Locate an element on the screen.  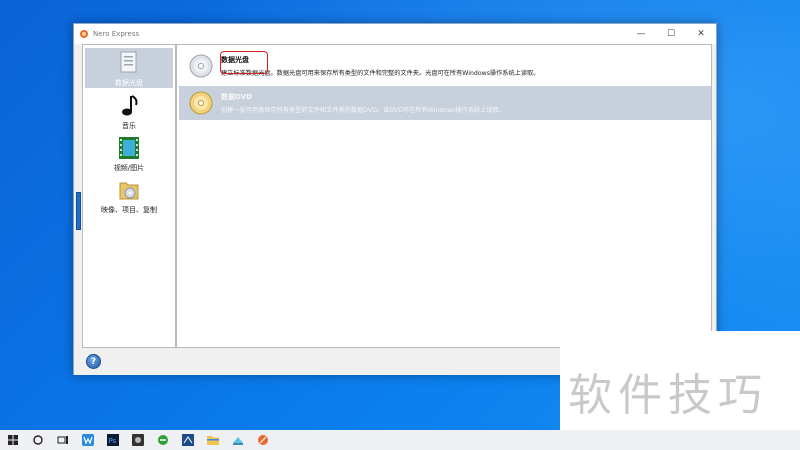
help-button: ? is located at coordinates (93, 361).